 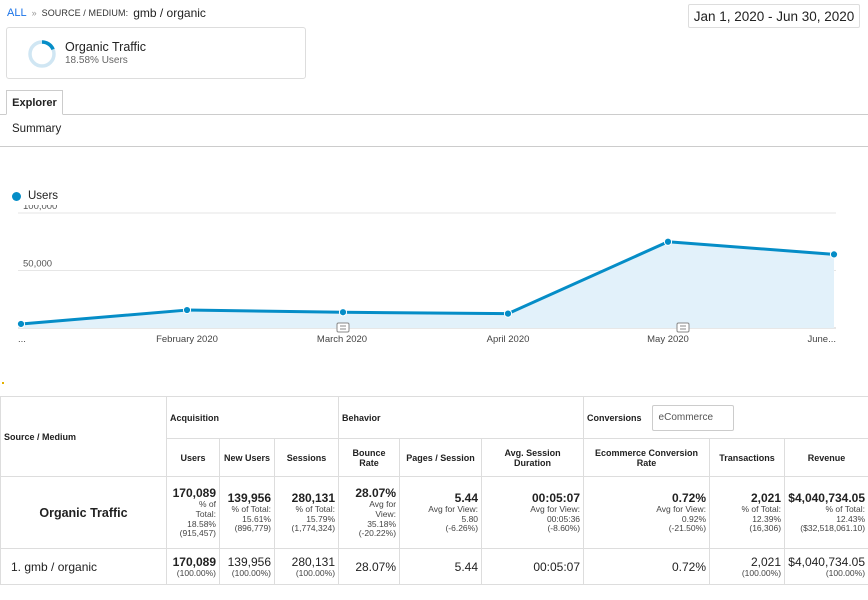 I want to click on x-tick-label: April 2020, so click(x=508, y=339).